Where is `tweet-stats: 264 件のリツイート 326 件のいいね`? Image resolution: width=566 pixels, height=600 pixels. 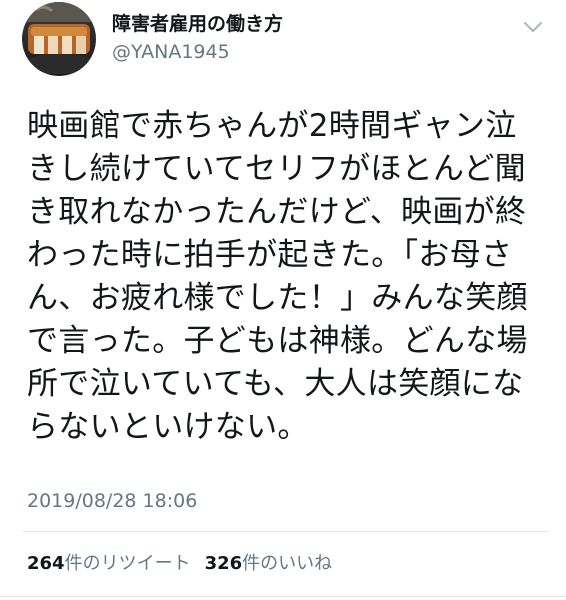 tweet-stats: 264 件のリツイート 326 件のいいね is located at coordinates (179, 564).